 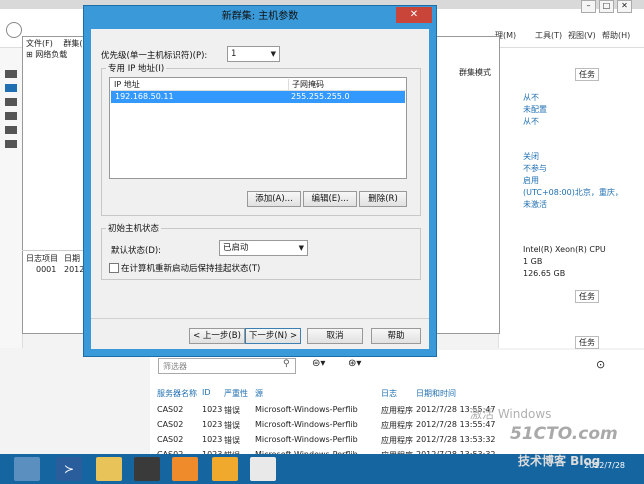 I want to click on initial-host-state-label: 初始主机状态, so click(x=134, y=229).